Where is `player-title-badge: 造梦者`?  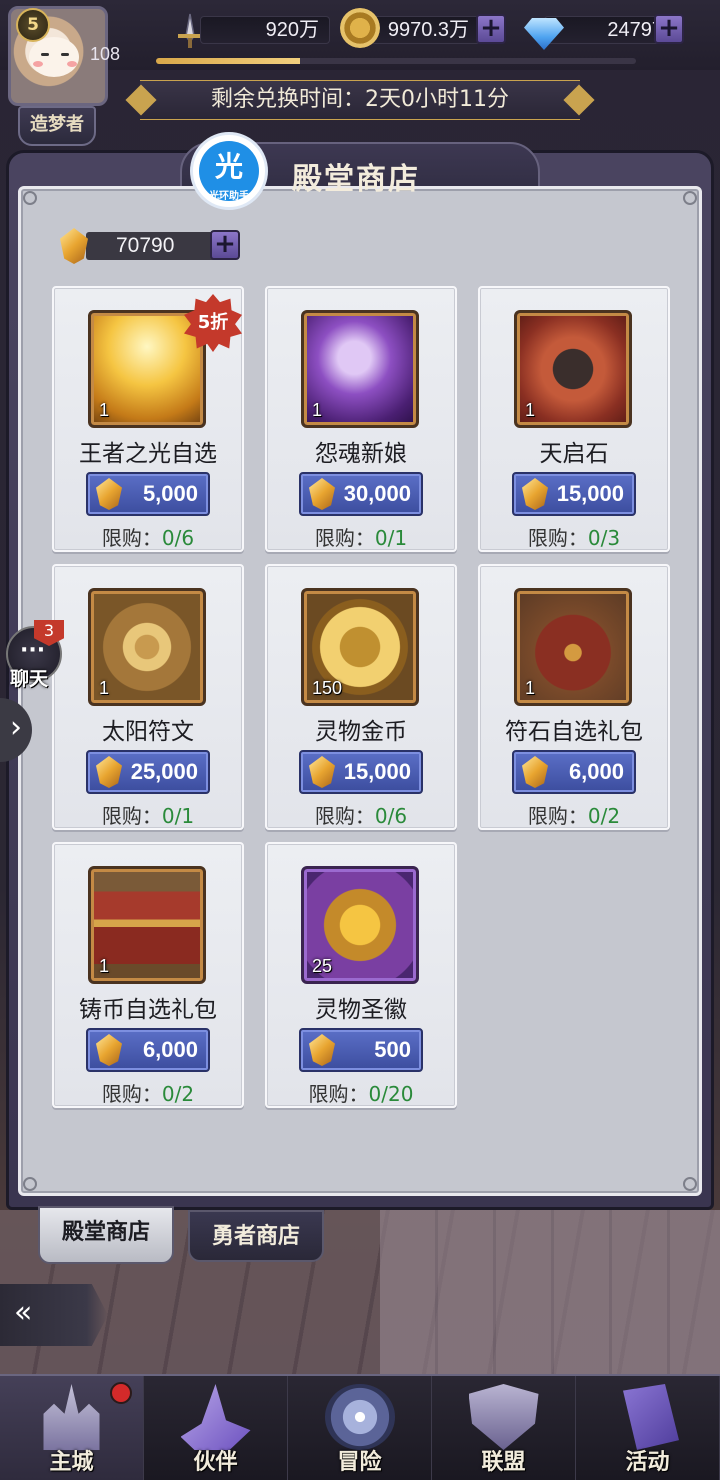
player-title-badge: 造梦者 is located at coordinates (57, 126).